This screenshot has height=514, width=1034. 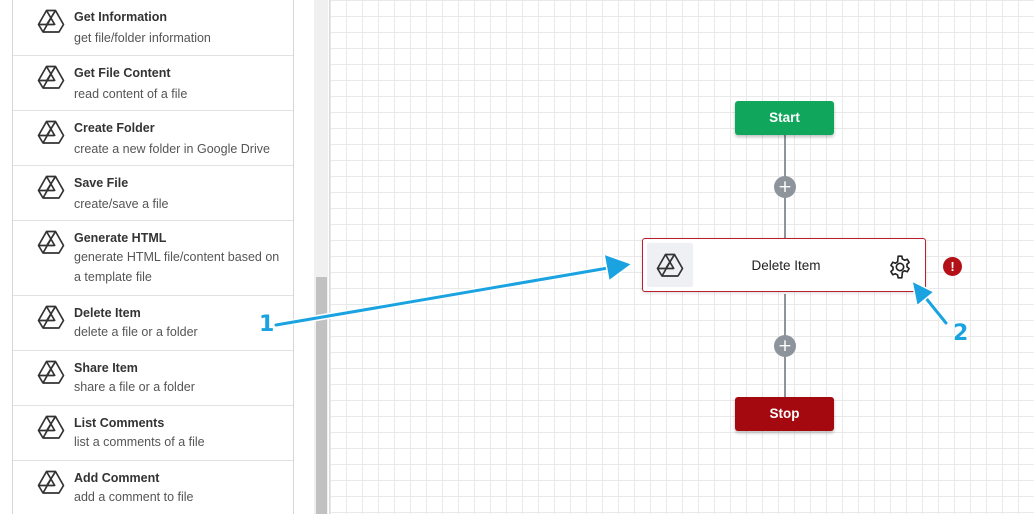 What do you see at coordinates (784, 118) in the screenshot?
I see `start-node: Start` at bounding box center [784, 118].